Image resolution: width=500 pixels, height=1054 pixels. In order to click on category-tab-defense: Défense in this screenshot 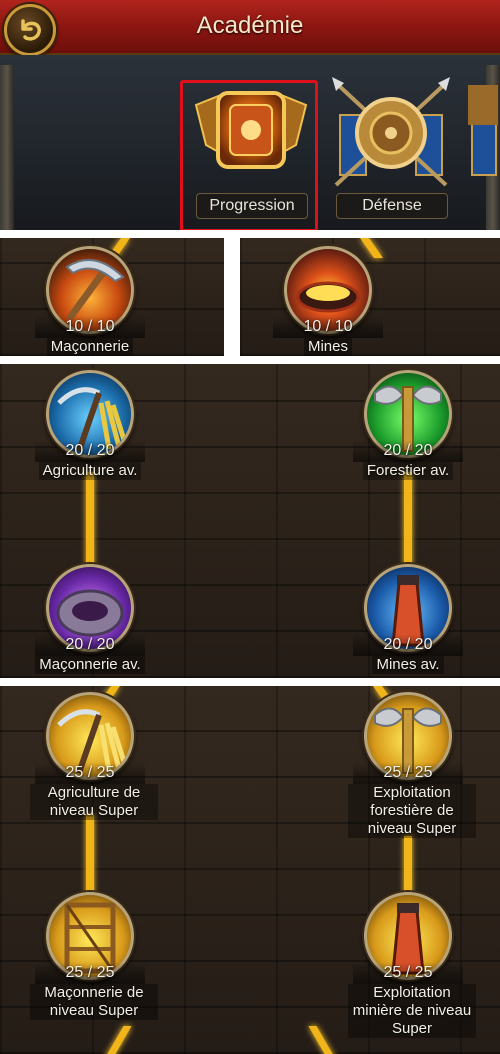, I will do `click(391, 150)`.